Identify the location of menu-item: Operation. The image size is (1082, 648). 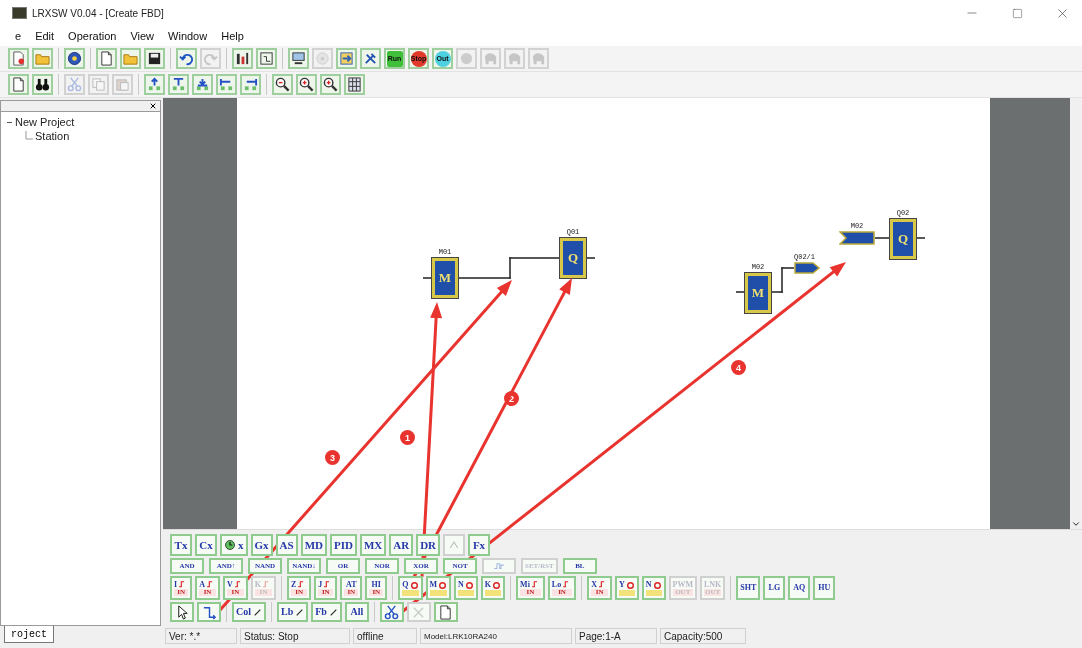
(92, 36).